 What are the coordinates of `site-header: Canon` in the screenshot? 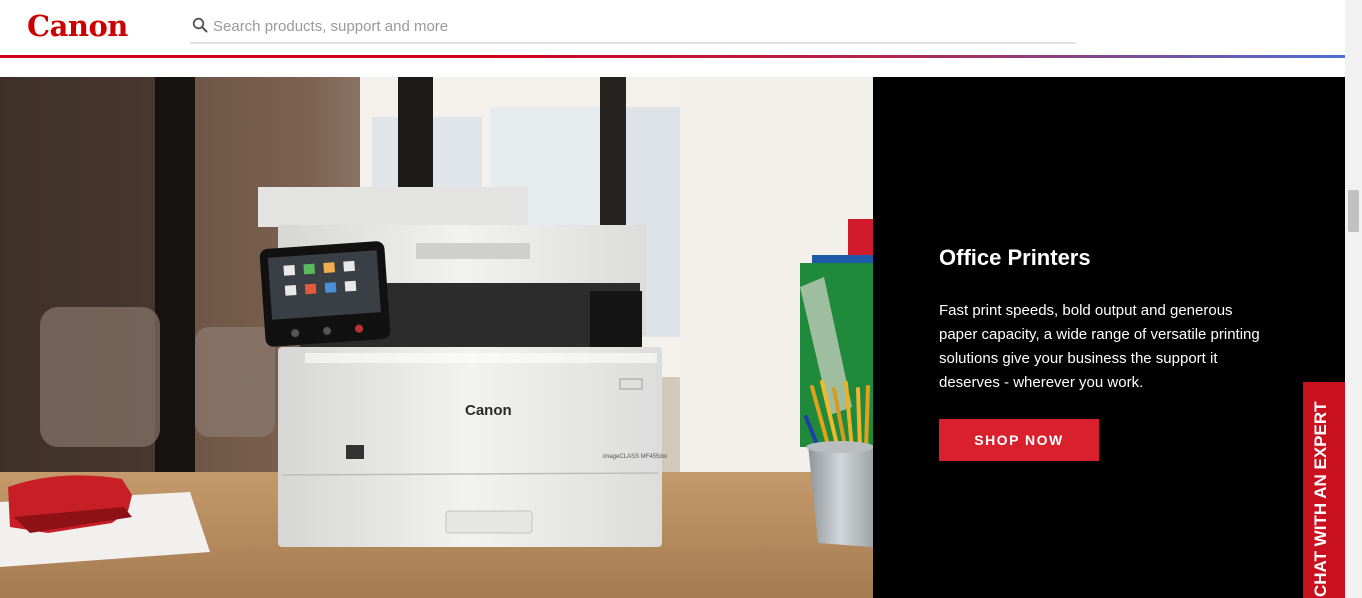 It's located at (672, 29).